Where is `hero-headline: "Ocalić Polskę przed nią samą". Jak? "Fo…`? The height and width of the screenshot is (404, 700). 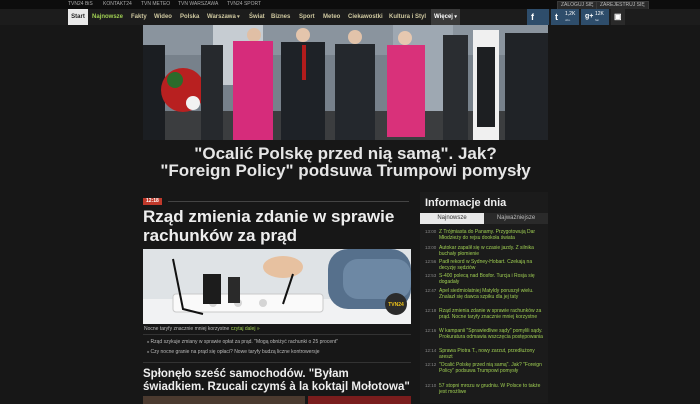 hero-headline: "Ocalić Polskę przed nią samą". Jak? "Fo… is located at coordinates (345, 162).